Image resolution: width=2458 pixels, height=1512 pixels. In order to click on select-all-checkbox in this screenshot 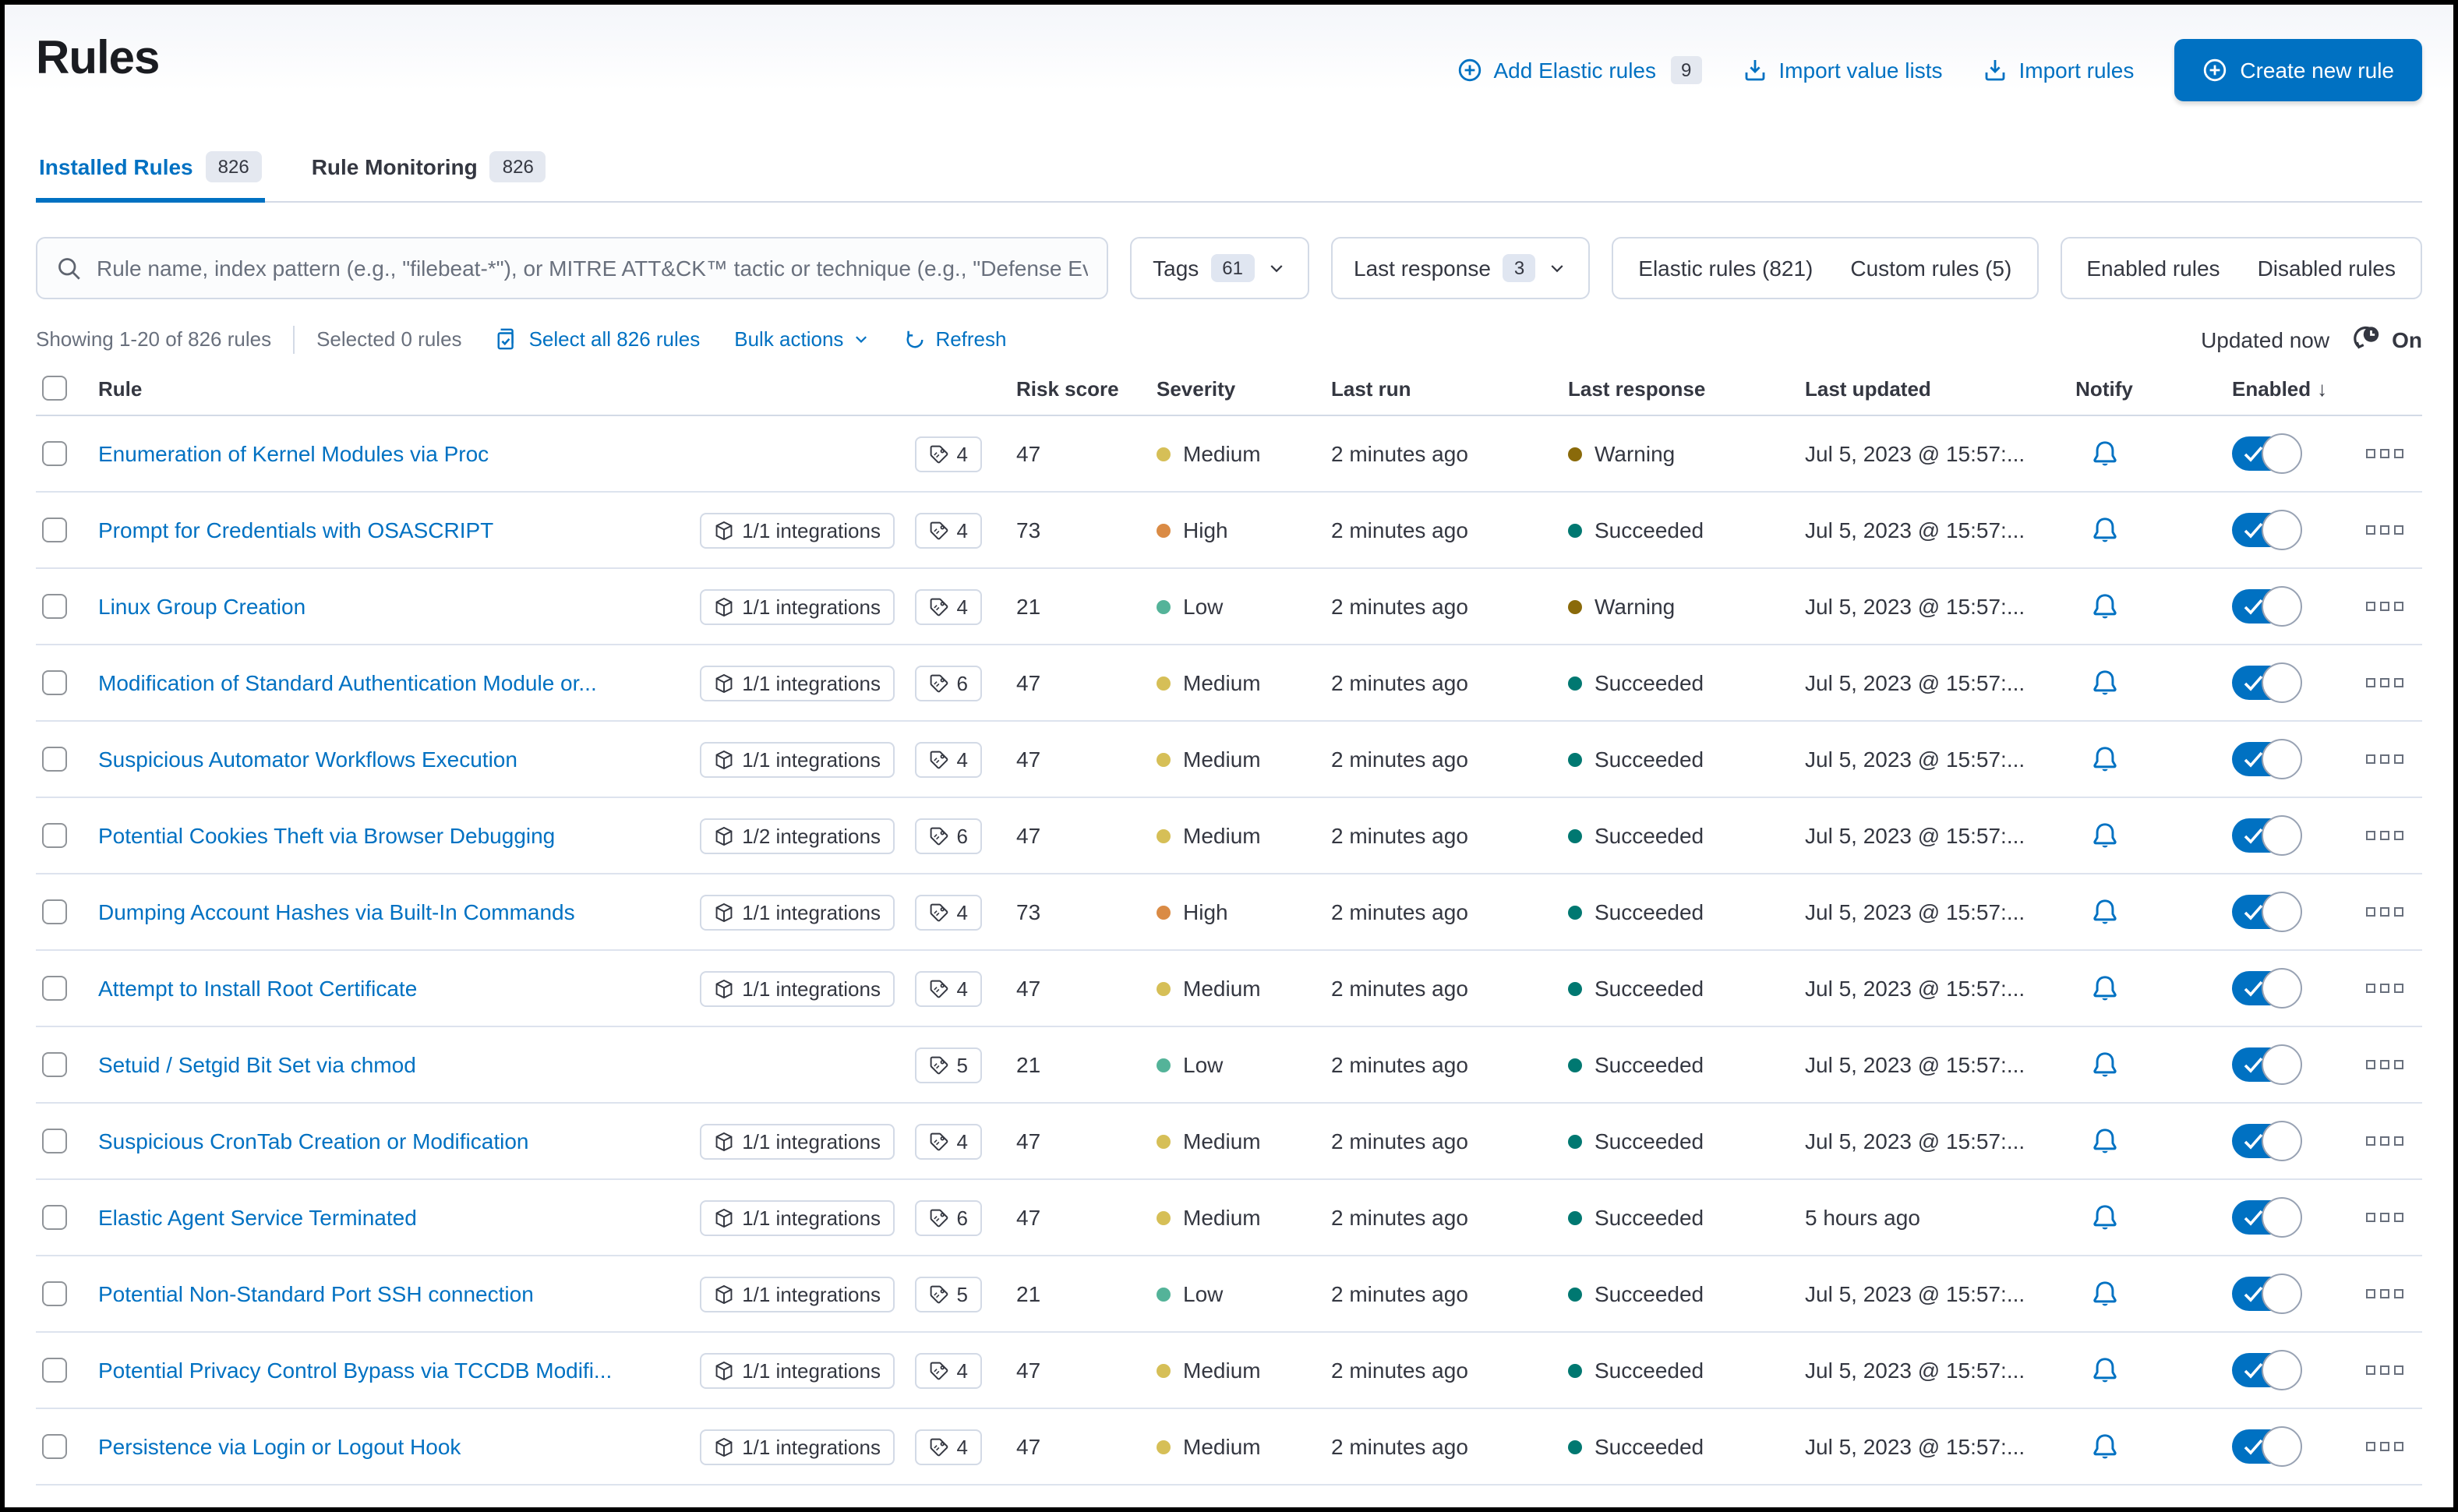, I will do `click(54, 388)`.